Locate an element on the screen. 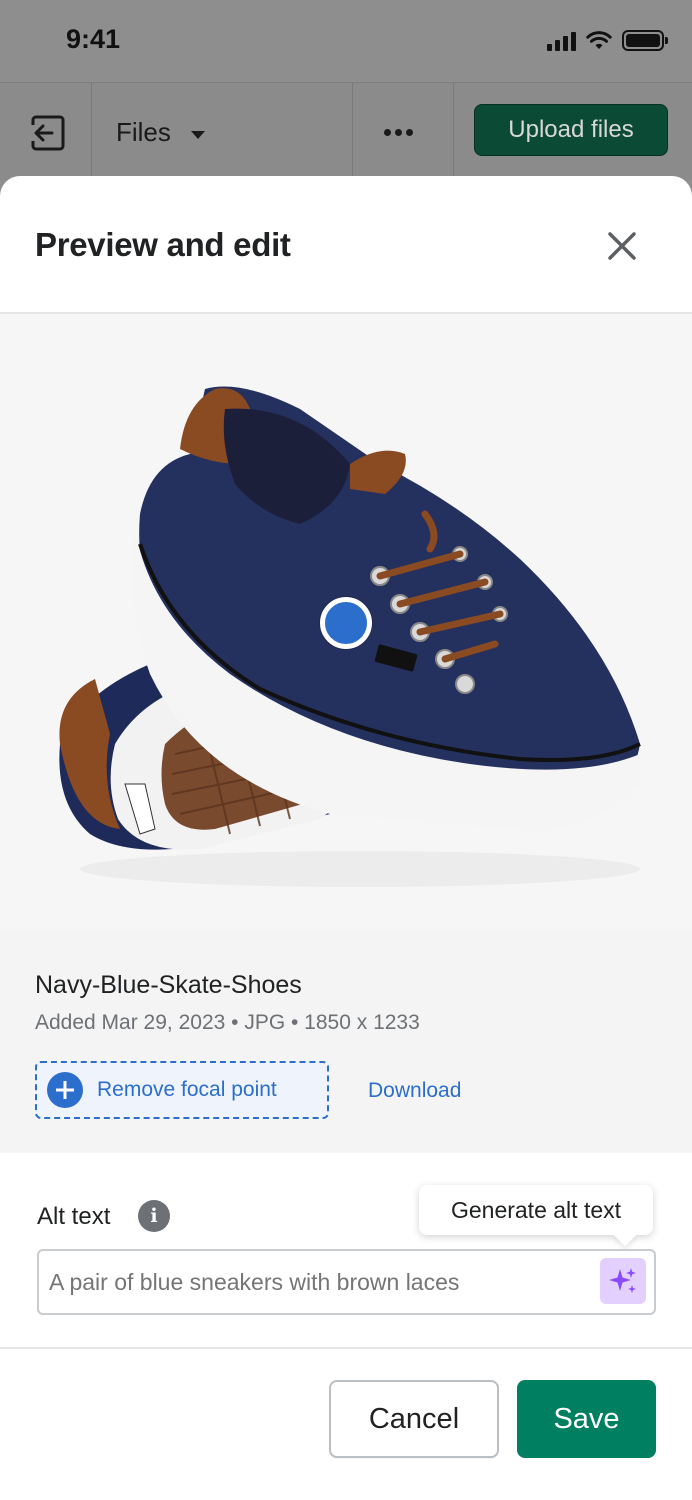 This screenshot has height=1500, width=692. focal-point-marker is located at coordinates (346, 623).